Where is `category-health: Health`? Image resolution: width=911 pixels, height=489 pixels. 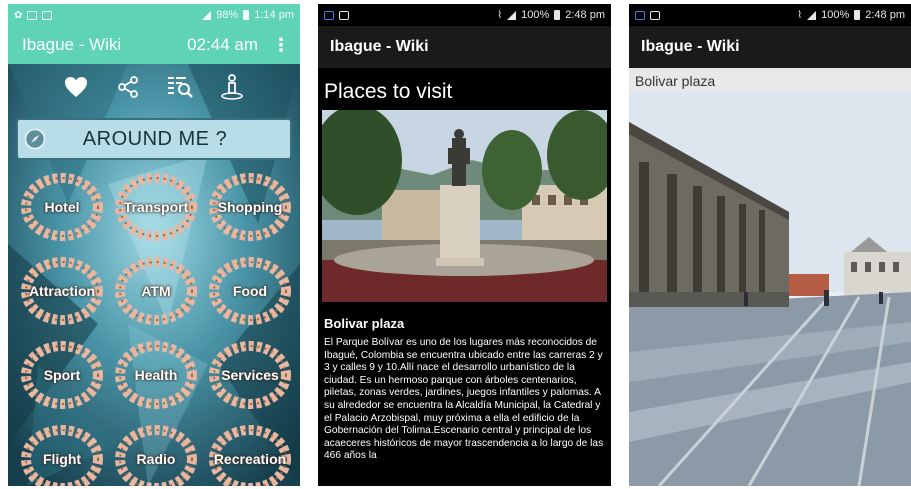 category-health: Health is located at coordinates (156, 375).